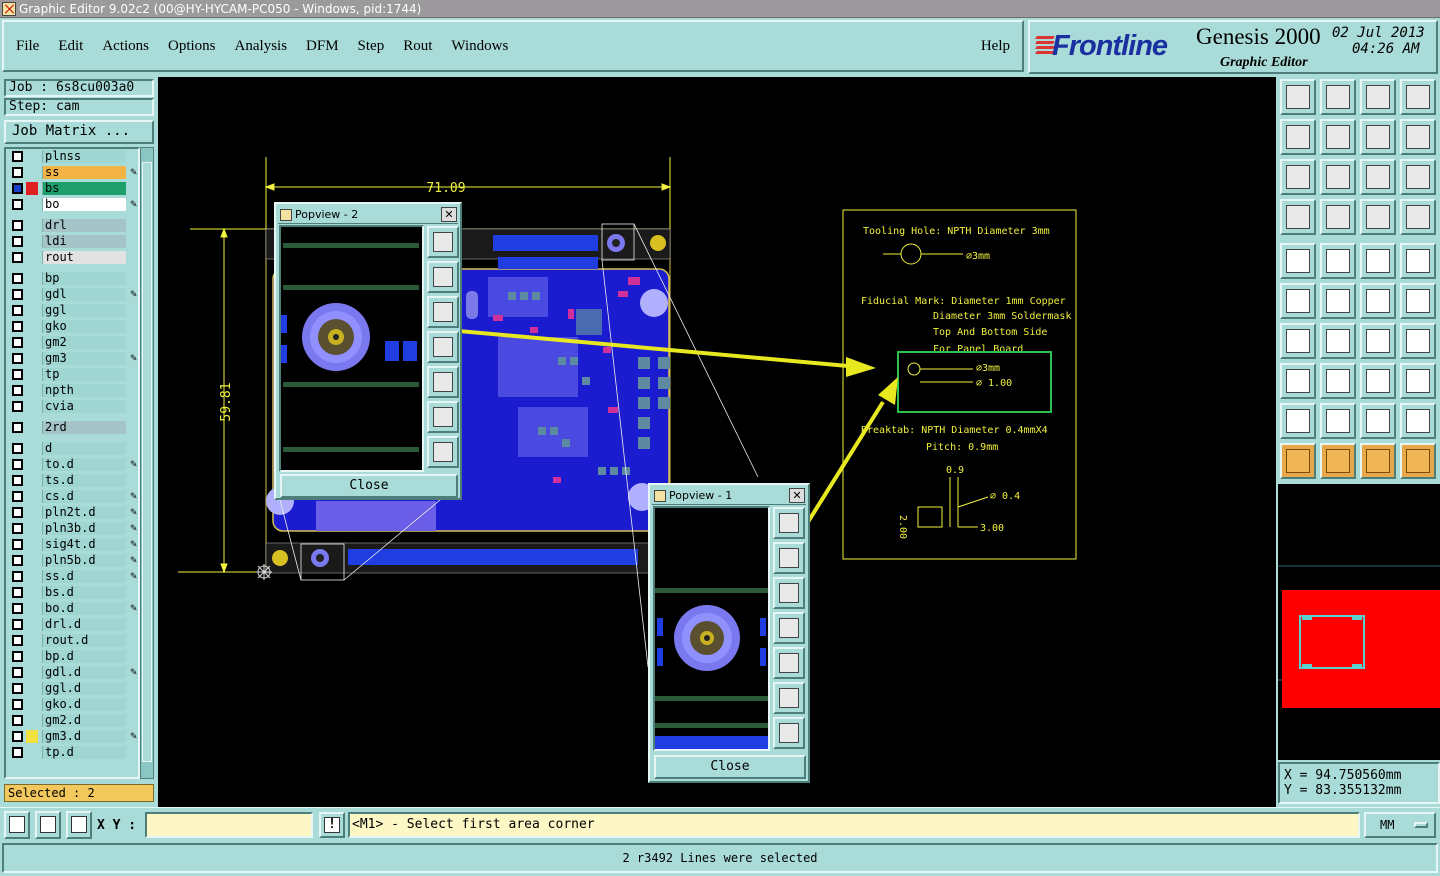  Describe the element at coordinates (1418, 177) in the screenshot. I see `query-tool-button` at that location.